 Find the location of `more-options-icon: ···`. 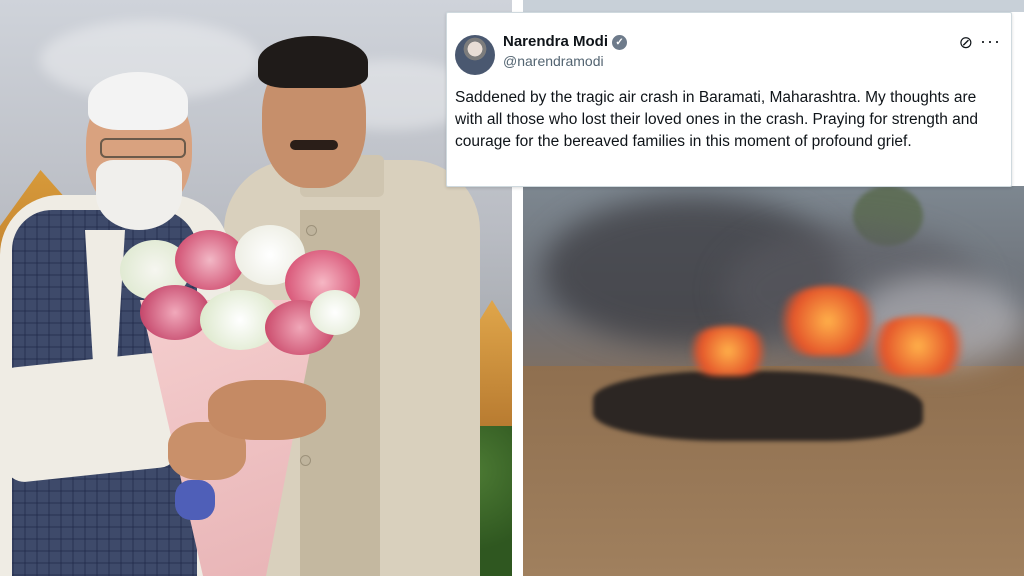

more-options-icon: ··· is located at coordinates (990, 41).